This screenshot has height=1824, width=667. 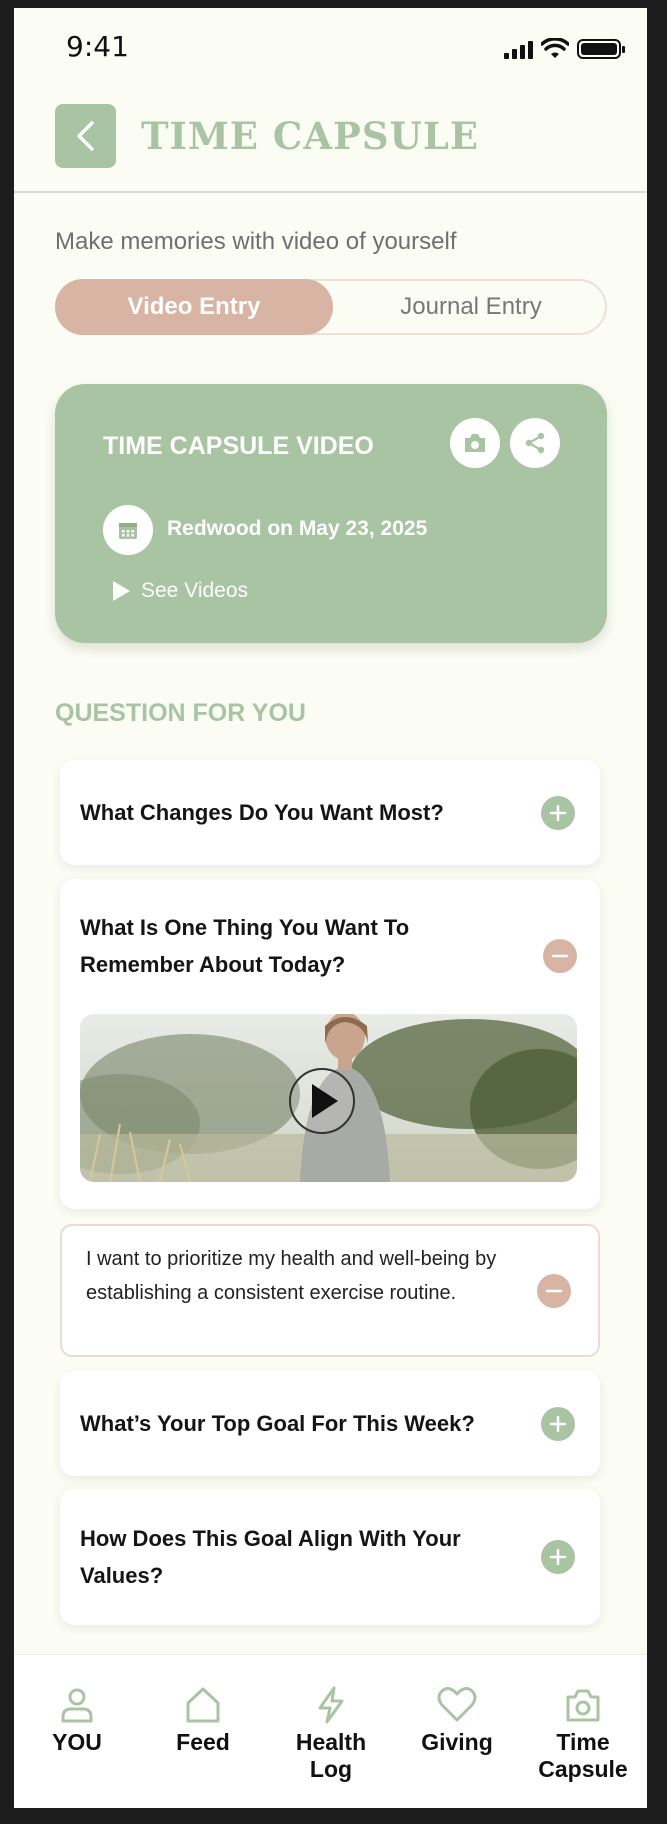 I want to click on battery-icon, so click(x=601, y=49).